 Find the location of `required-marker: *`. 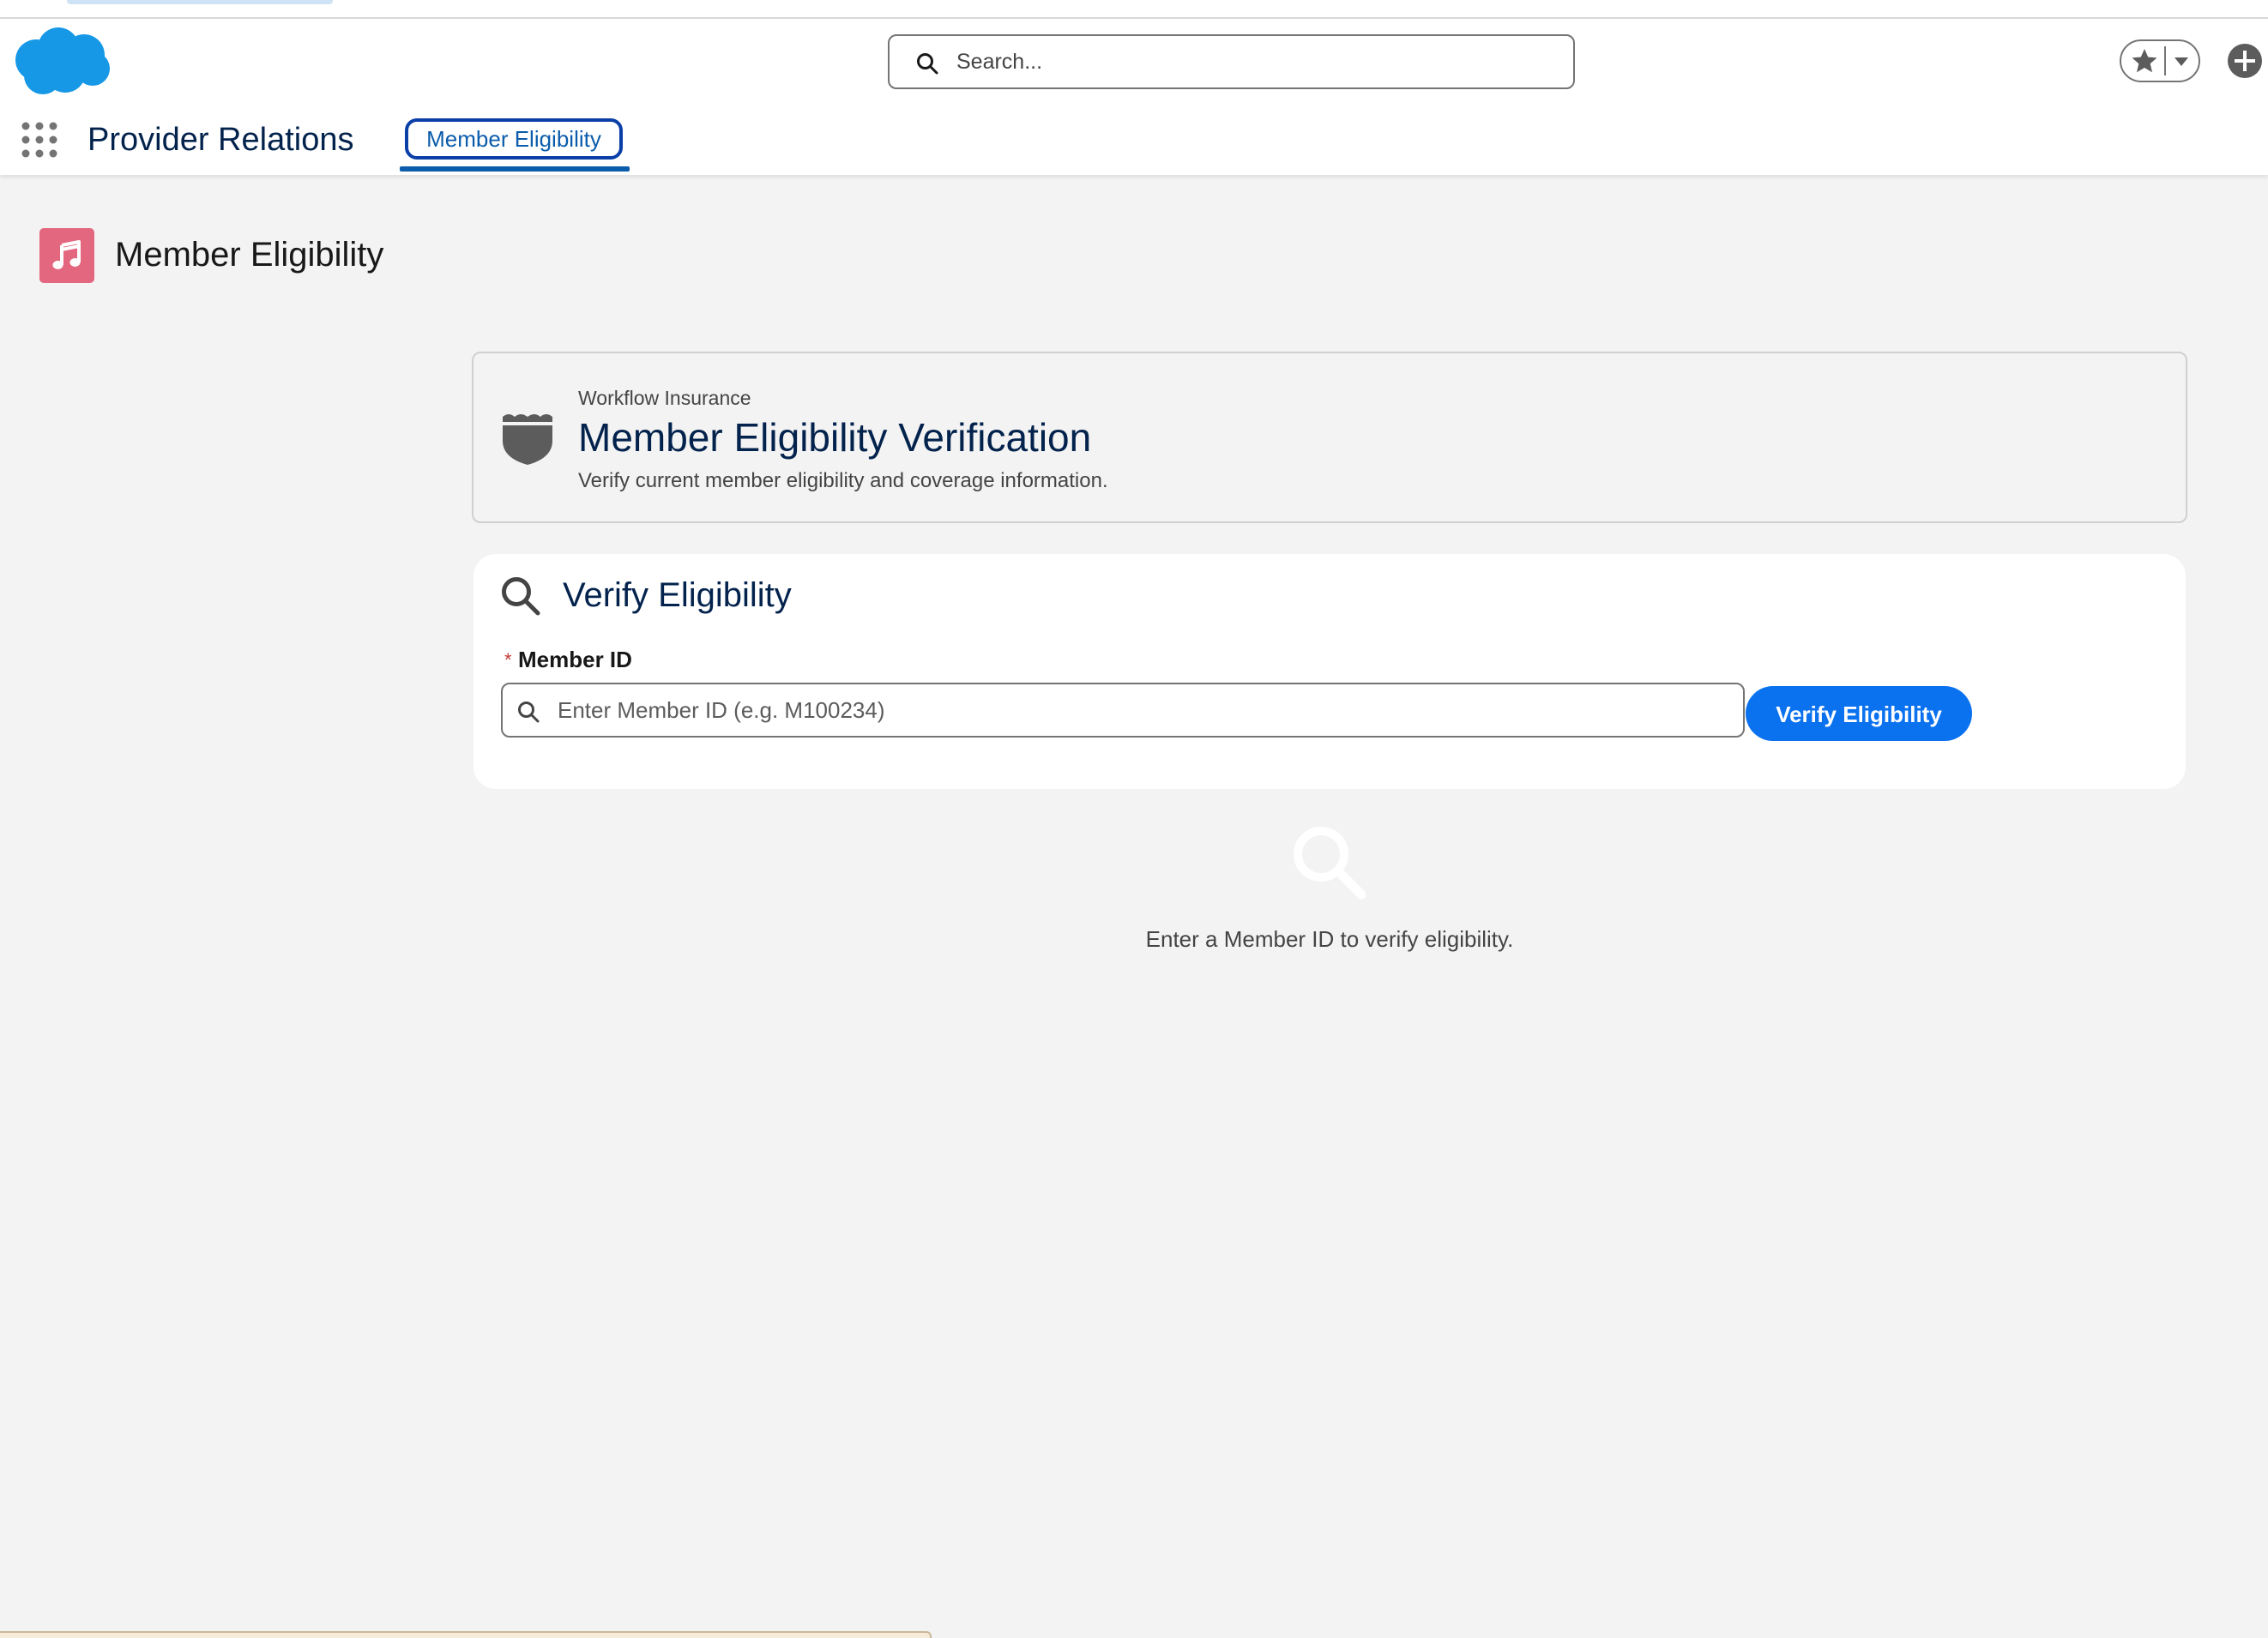

required-marker: * is located at coordinates (508, 660).